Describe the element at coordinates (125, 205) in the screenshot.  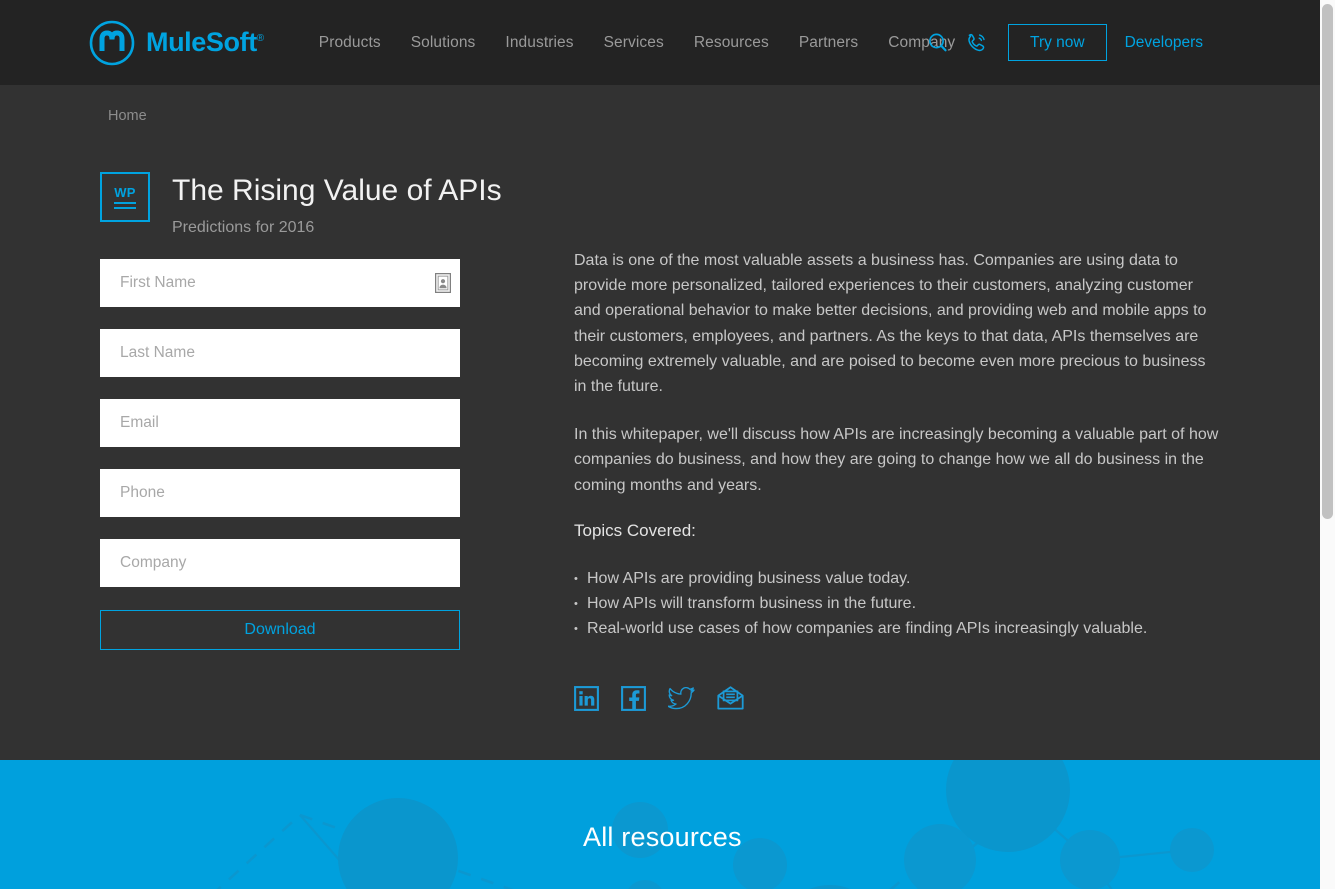
I see `whitepaper-badge-lines` at that location.